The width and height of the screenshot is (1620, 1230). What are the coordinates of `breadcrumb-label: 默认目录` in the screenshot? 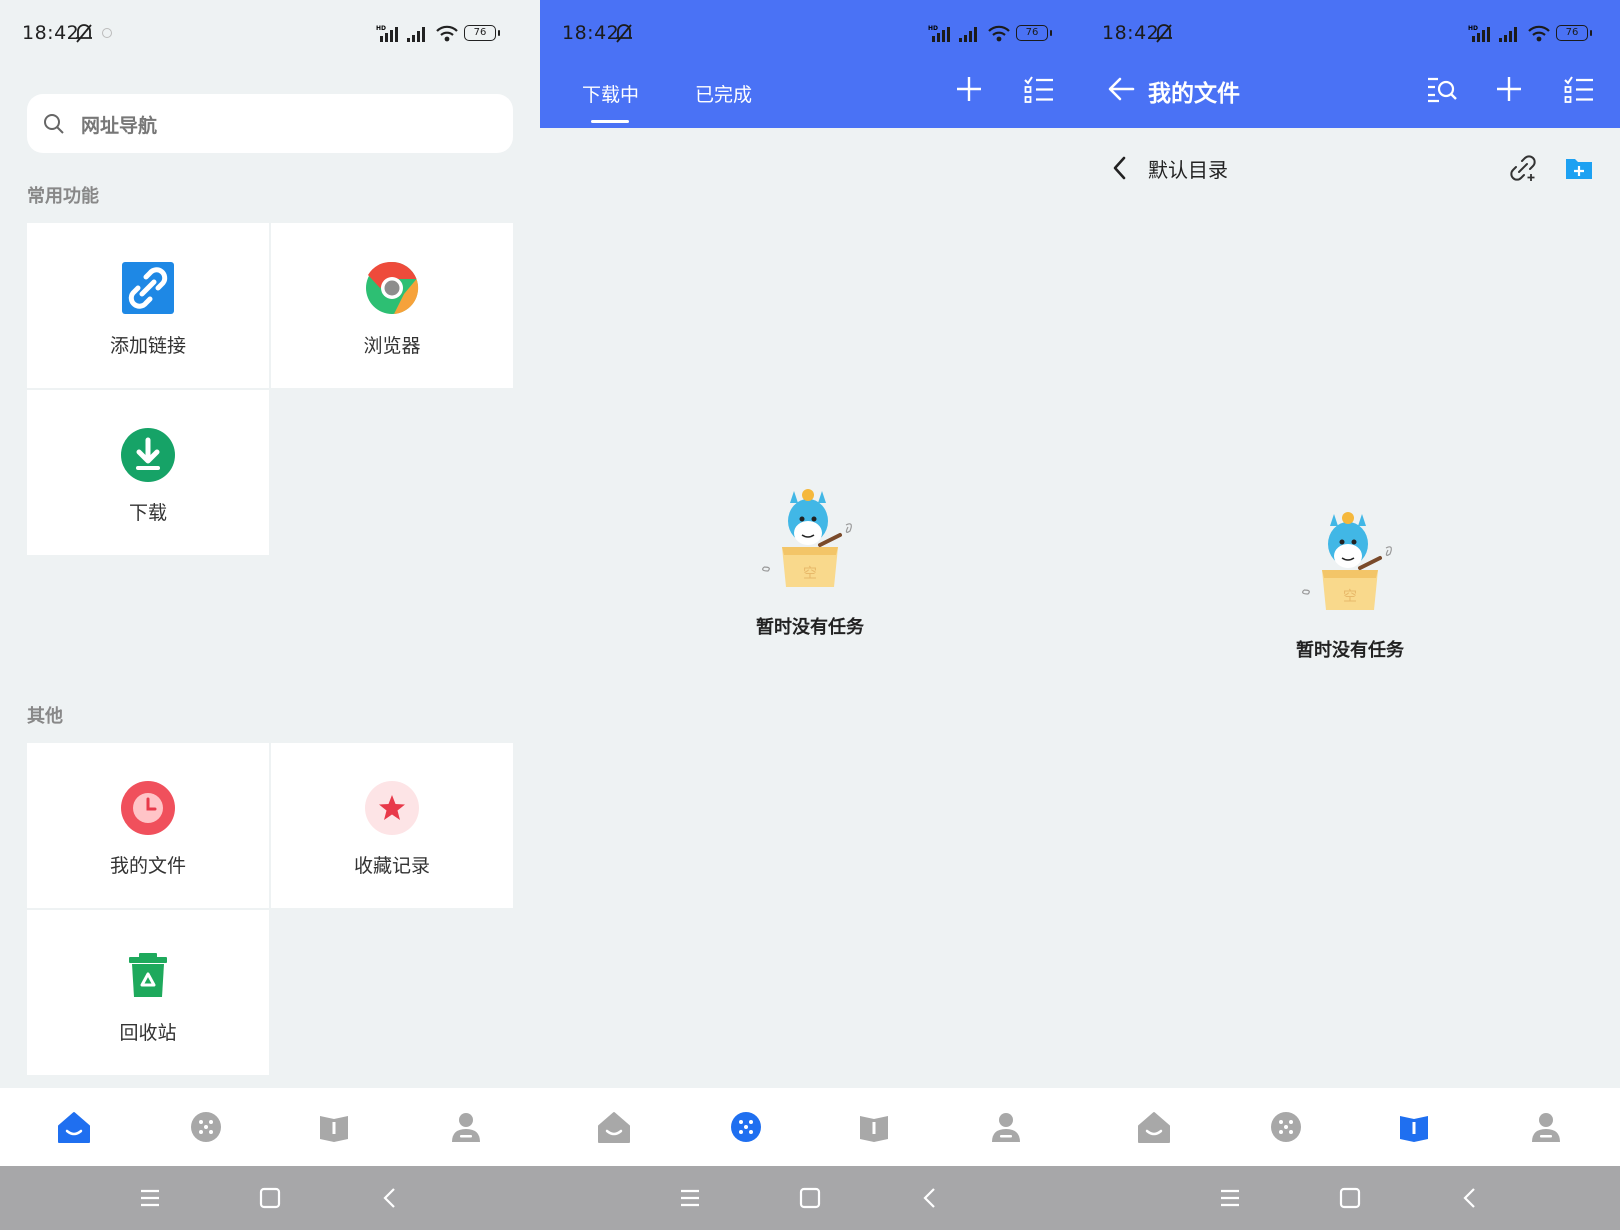 It's located at (1188, 170).